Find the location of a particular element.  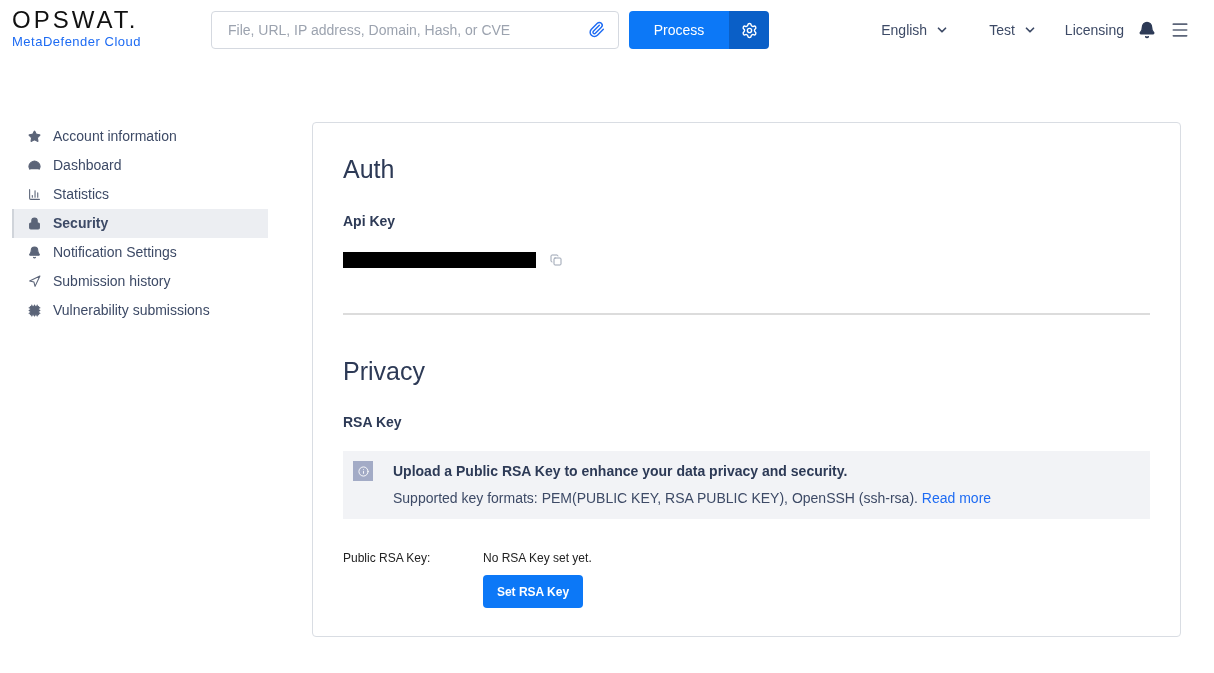

menu-icon is located at coordinates (1180, 30).